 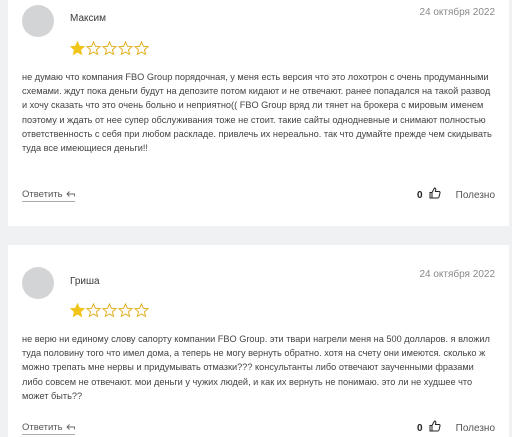 I want to click on review-author: Гриша, so click(x=85, y=281).